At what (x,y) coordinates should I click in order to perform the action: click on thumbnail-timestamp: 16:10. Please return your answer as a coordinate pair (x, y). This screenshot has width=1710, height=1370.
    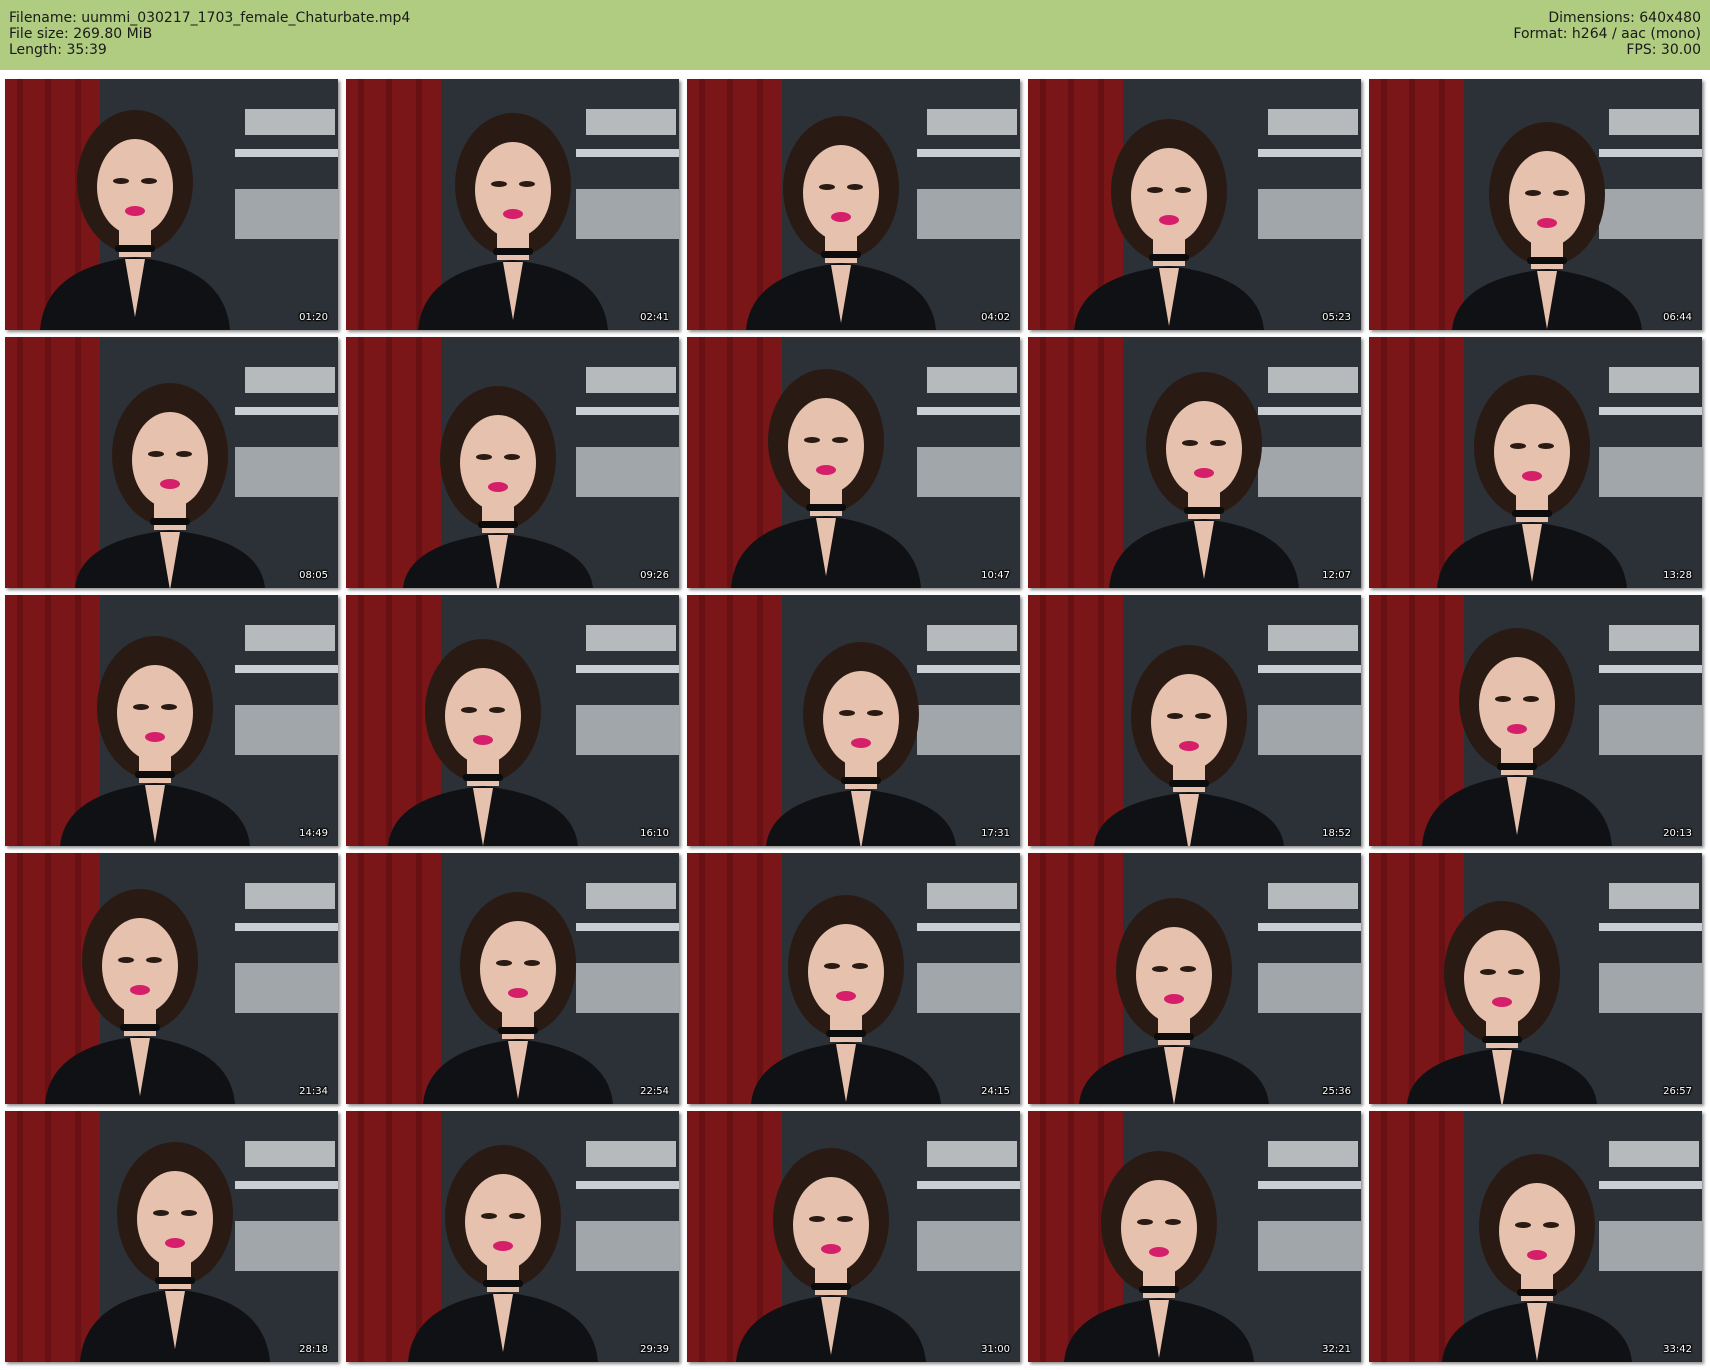
    Looking at the image, I should click on (654, 833).